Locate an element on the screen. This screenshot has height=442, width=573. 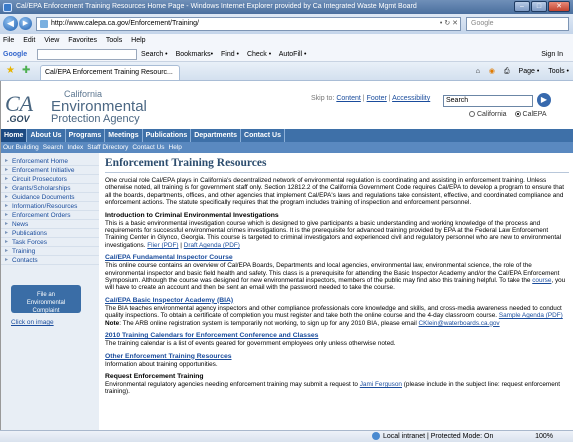
sidebar-item-grants: Grants/Scholarships is located at coordinates (50, 188).